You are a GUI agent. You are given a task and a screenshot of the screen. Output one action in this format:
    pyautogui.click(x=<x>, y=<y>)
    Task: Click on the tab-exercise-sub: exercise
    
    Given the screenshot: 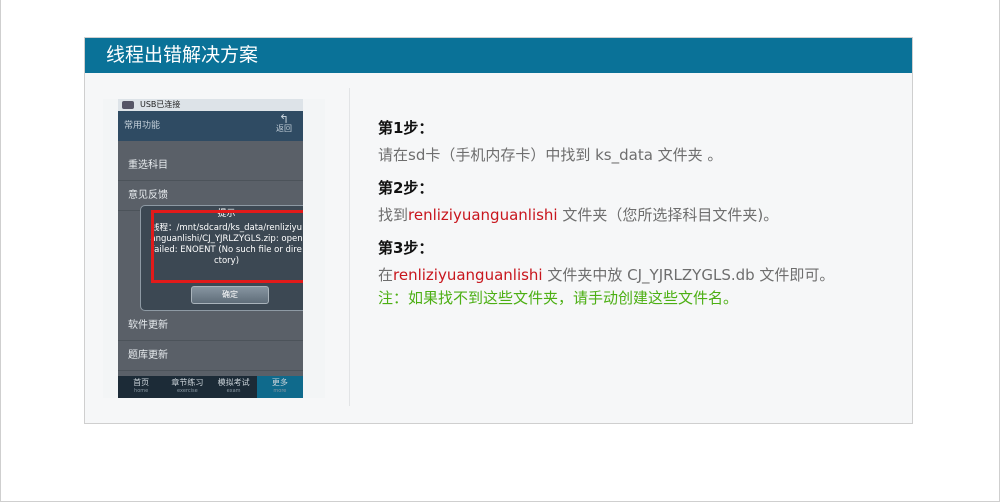 What is the action you would take?
    pyautogui.click(x=187, y=391)
    